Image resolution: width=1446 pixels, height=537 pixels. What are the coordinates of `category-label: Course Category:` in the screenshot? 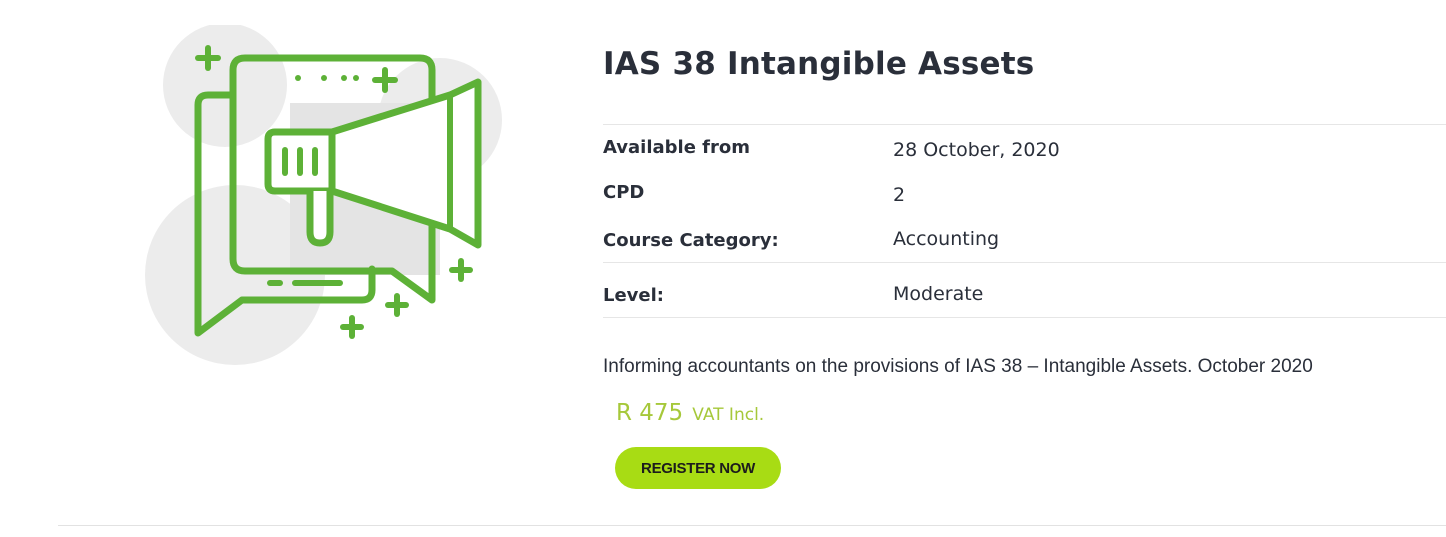 It's located at (691, 240).